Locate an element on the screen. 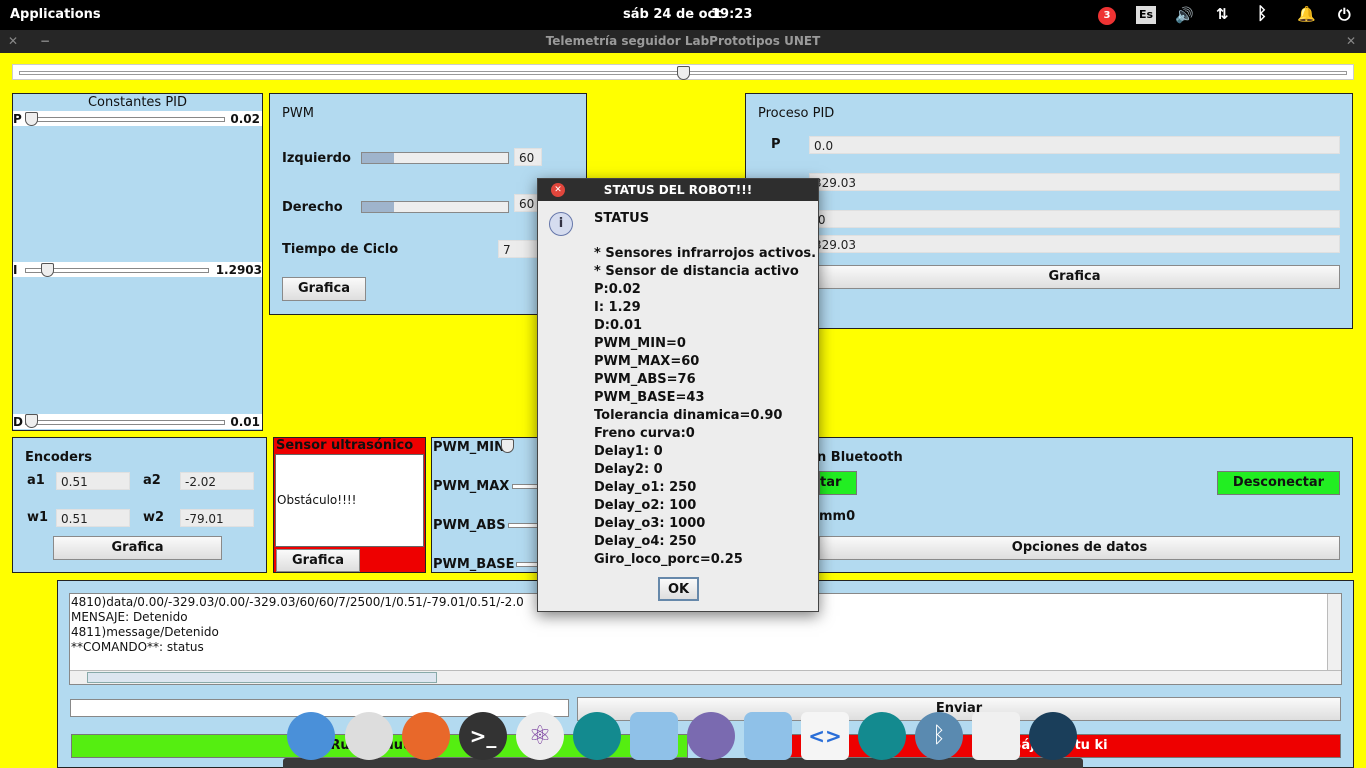 This screenshot has width=1366, height=768. image-icon is located at coordinates (1053, 736).